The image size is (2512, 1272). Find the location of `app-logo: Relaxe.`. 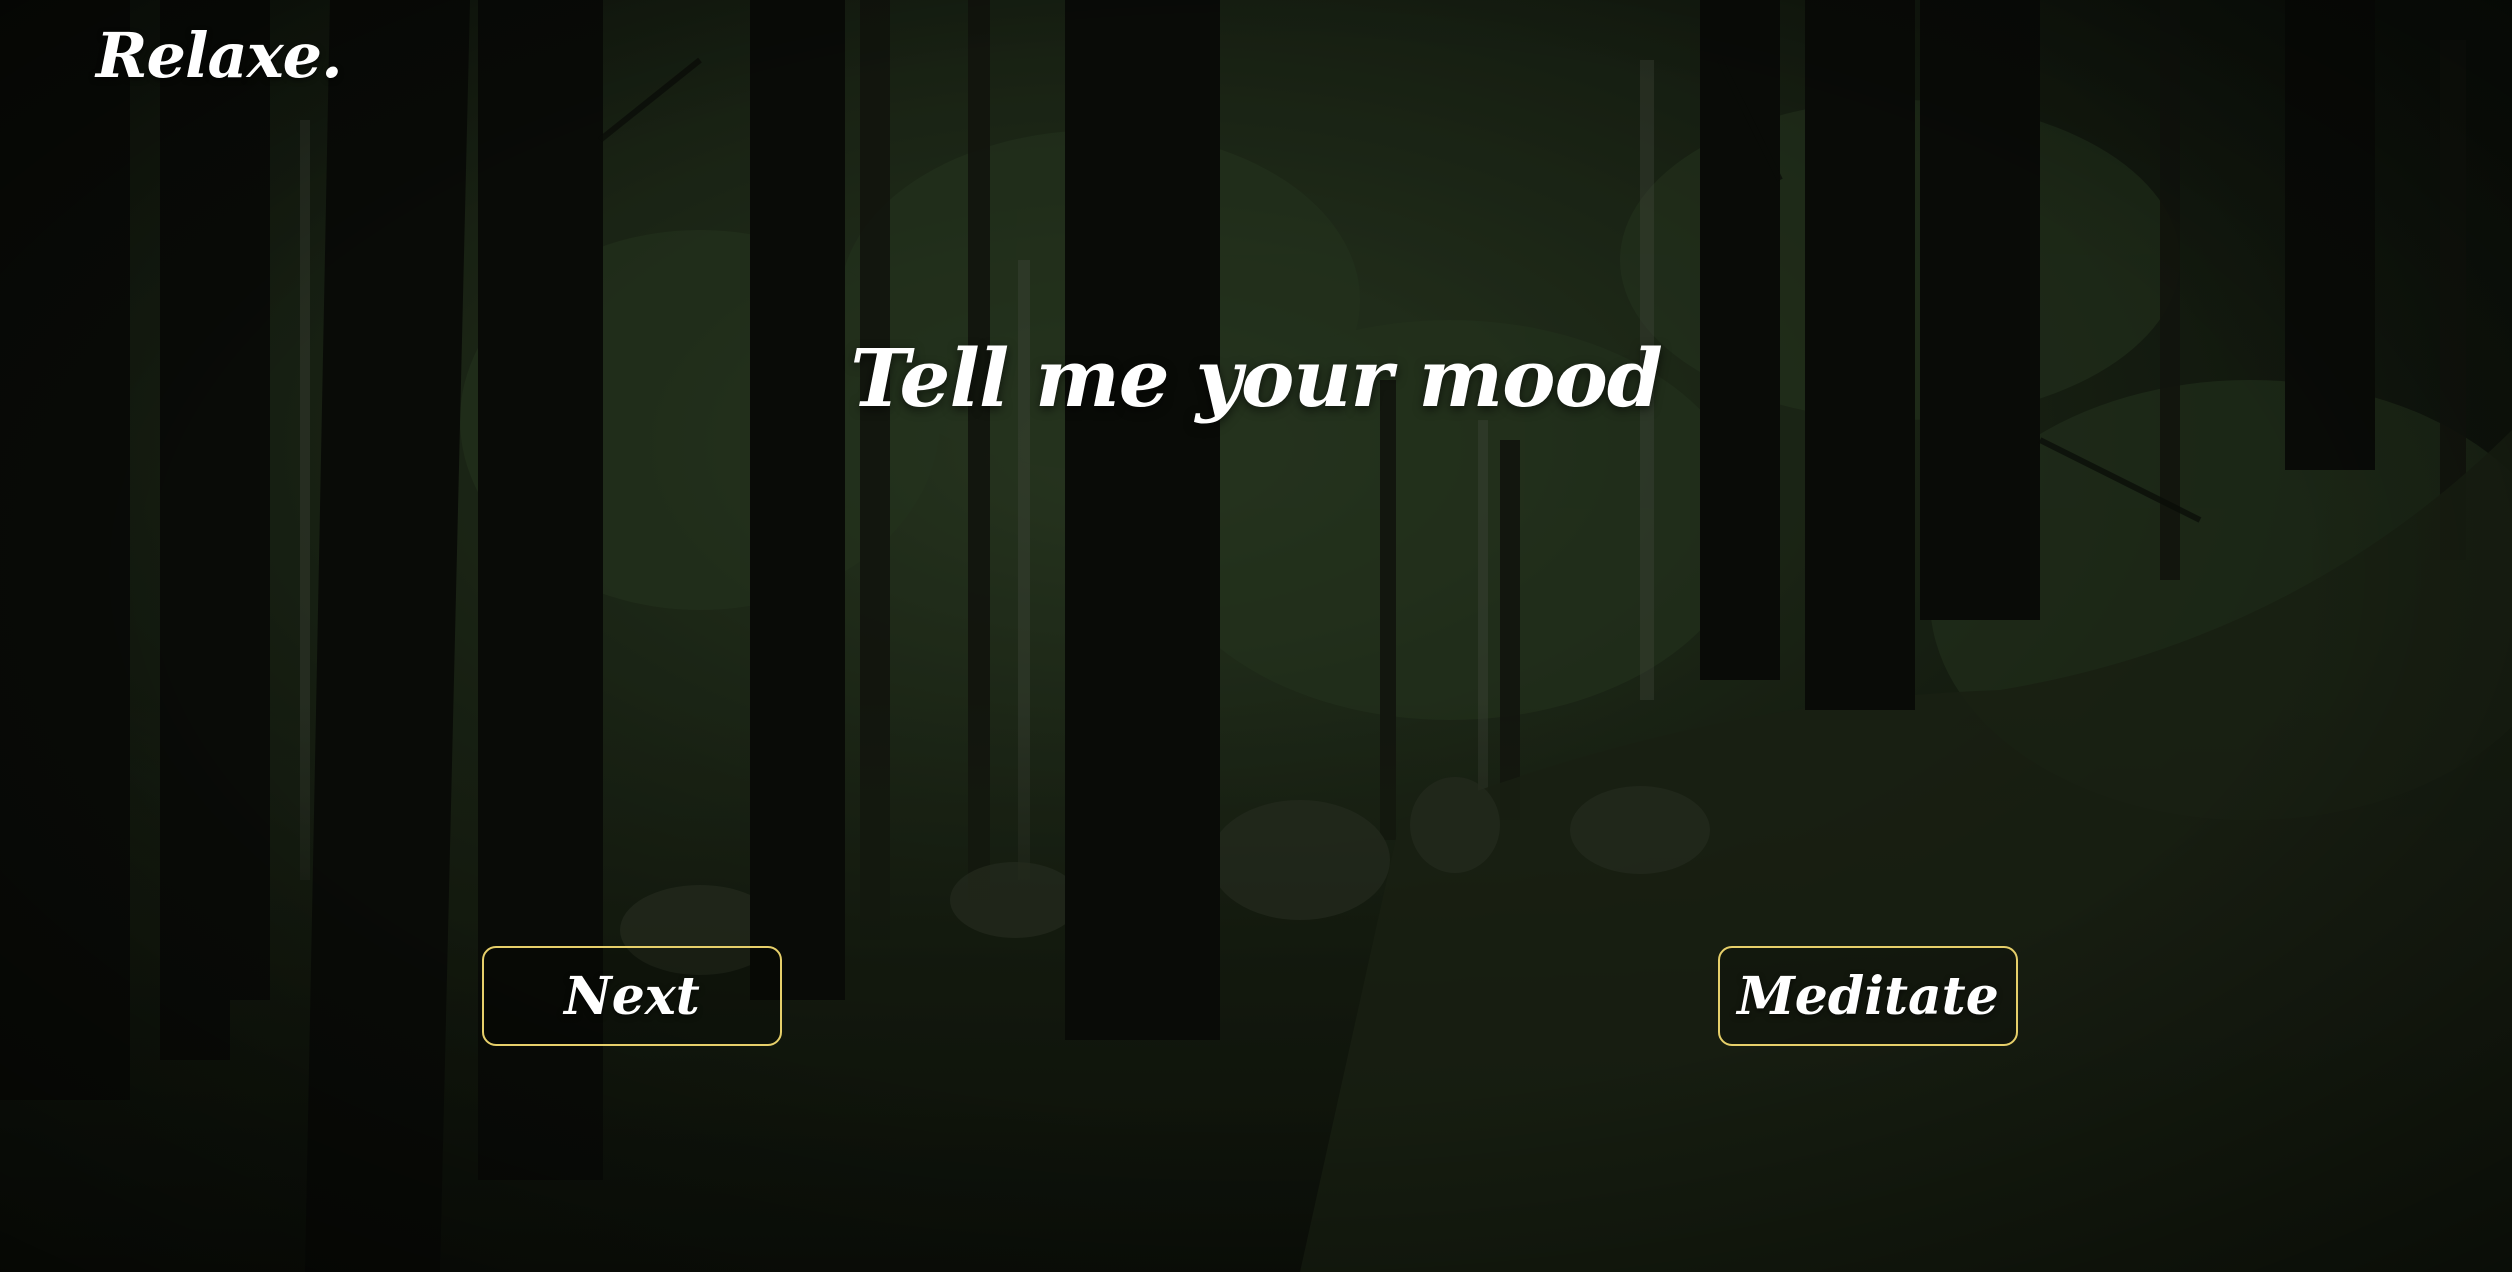

app-logo: Relaxe. is located at coordinates (219, 55).